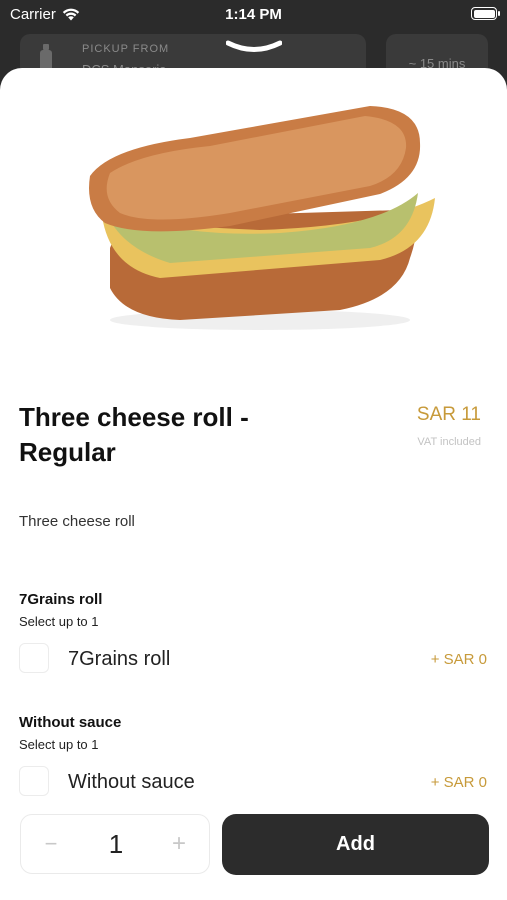 This screenshot has width=507, height=900. Describe the element at coordinates (61, 599) in the screenshot. I see `option-group-title: 7Grains roll` at that location.